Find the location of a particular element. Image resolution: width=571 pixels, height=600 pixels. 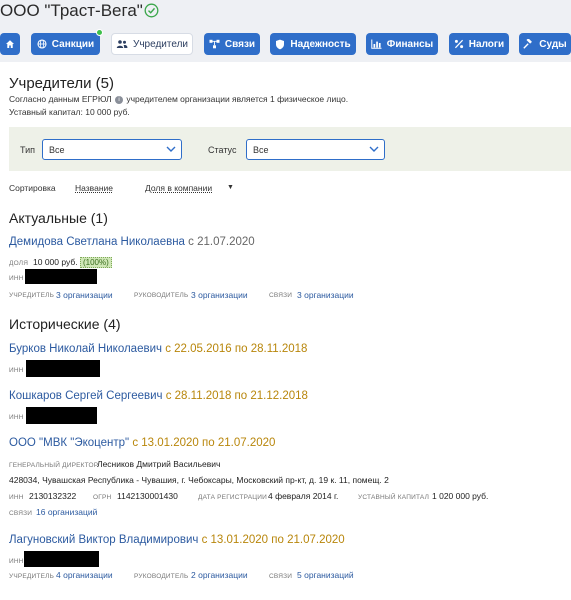

nav-sanctions-button: Санкции is located at coordinates (67, 42).